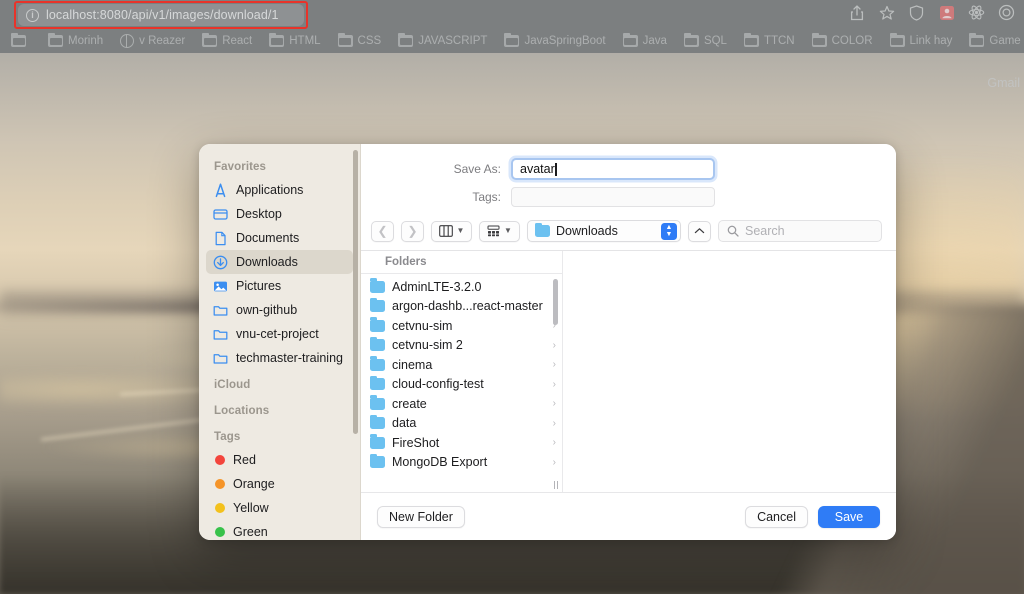 The width and height of the screenshot is (1024, 594). I want to click on chevron-right-icon: ❯, so click(412, 231).